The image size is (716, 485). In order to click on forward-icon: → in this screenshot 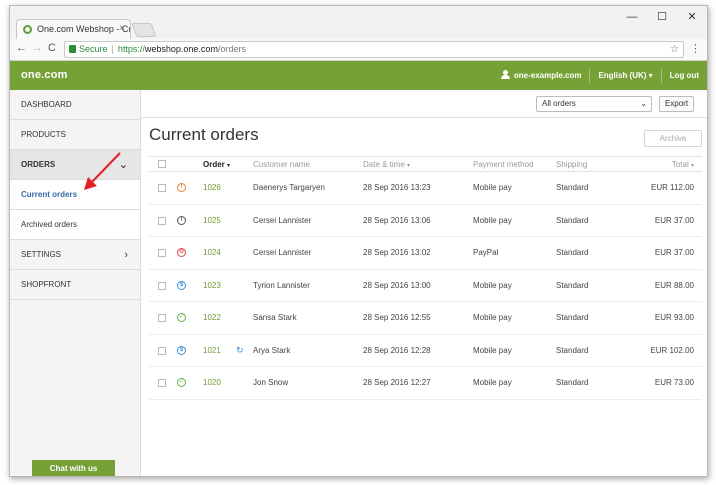, I will do `click(37, 48)`.